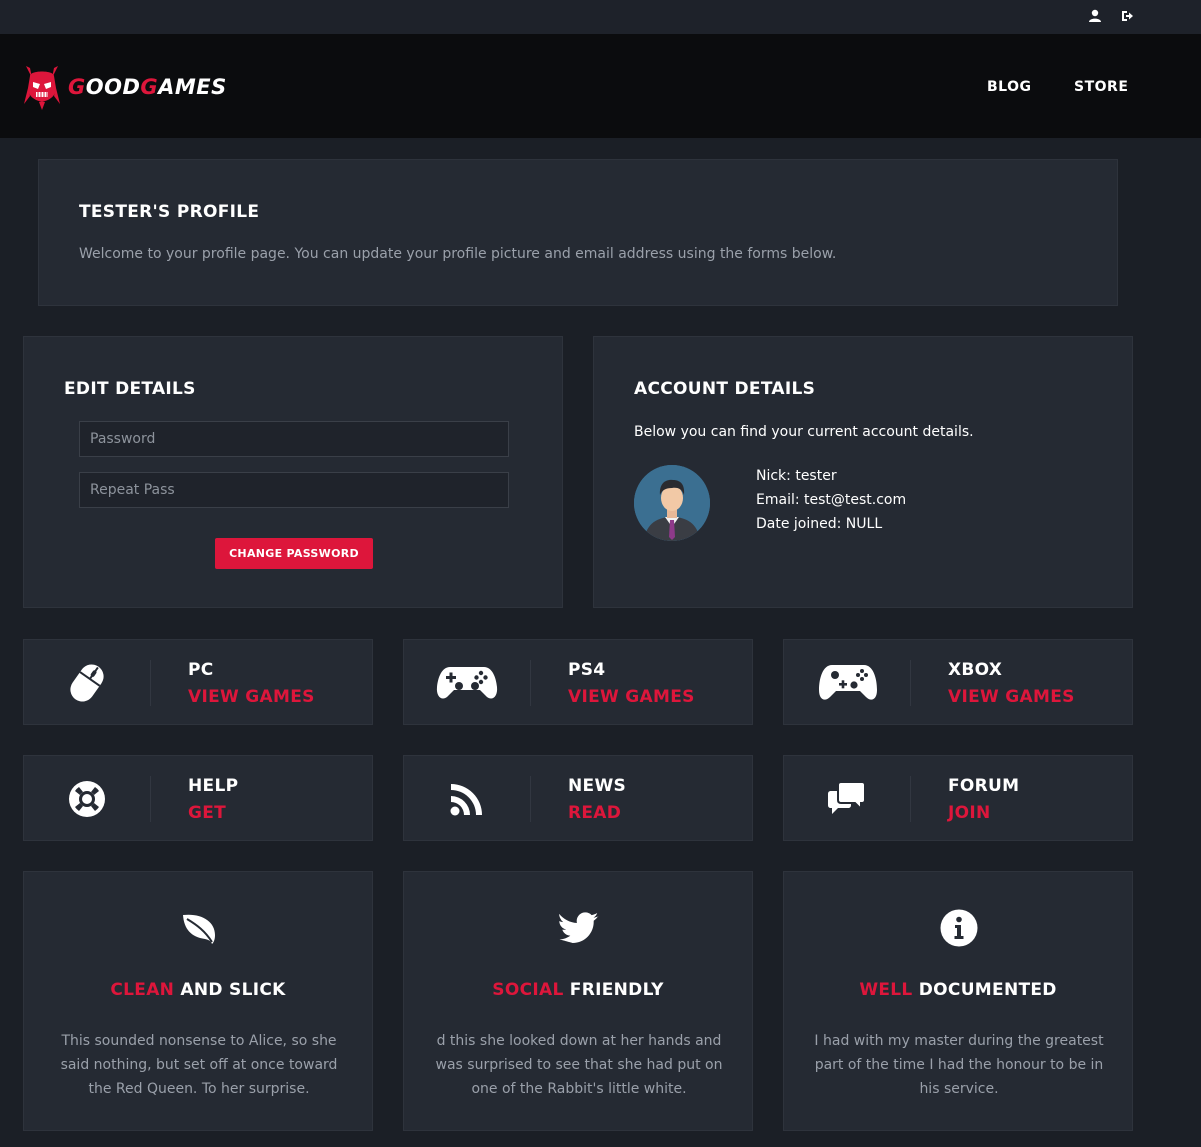 This screenshot has width=1201, height=1147. What do you see at coordinates (147, 87) in the screenshot?
I see `brand-name: GOODGAMES` at bounding box center [147, 87].